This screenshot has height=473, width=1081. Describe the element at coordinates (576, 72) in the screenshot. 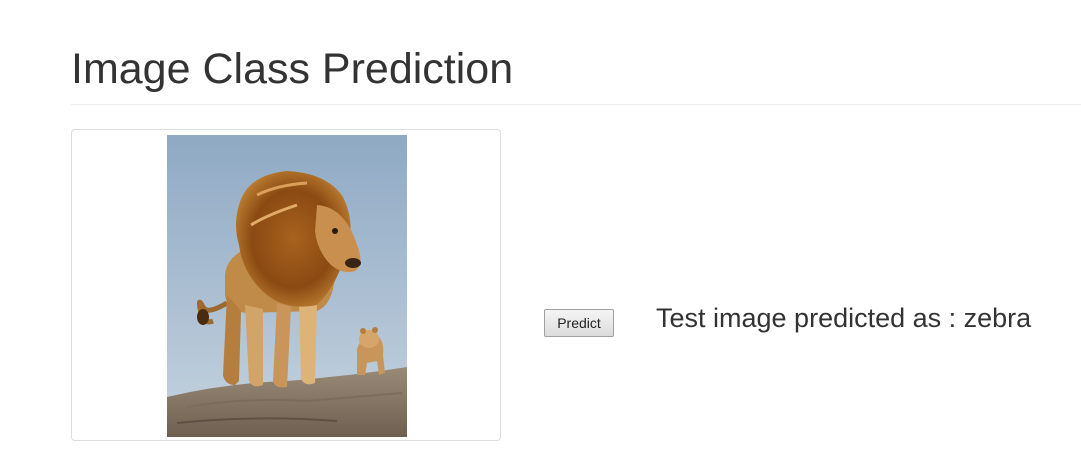

I see `page-header: Image Class Prediction` at that location.